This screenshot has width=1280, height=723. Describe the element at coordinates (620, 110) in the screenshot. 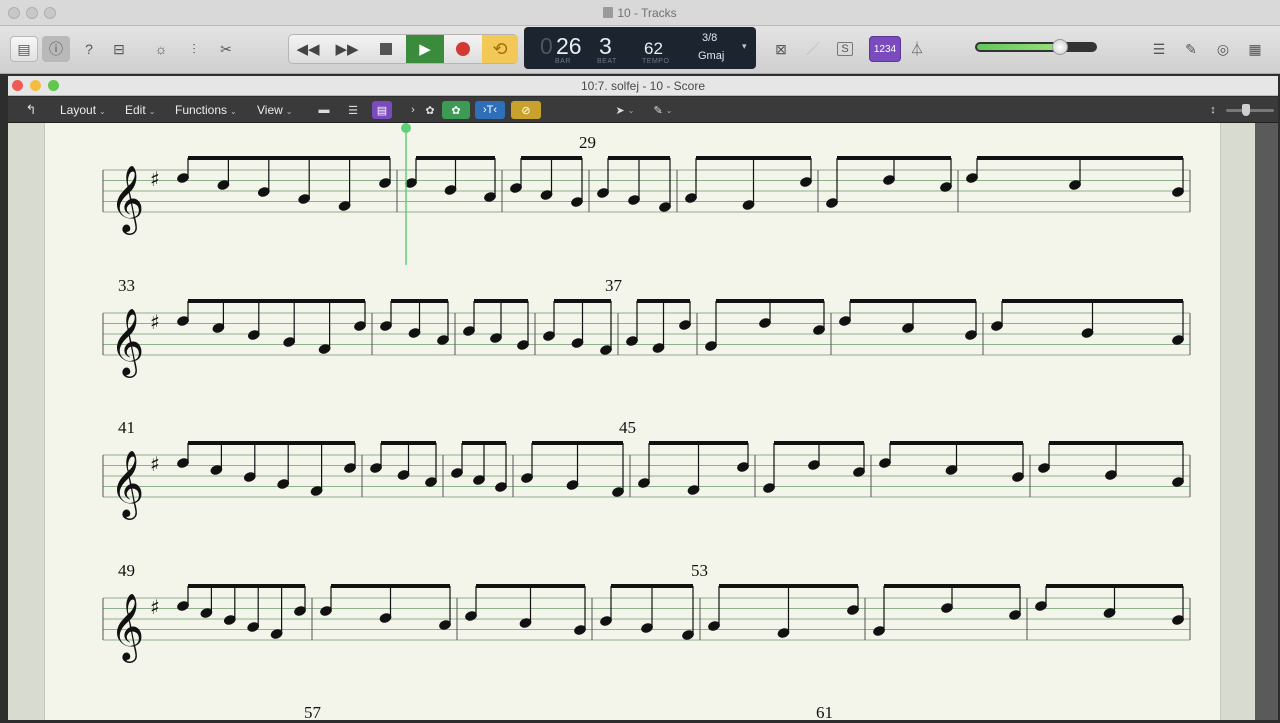

I see `pointer-icon: ➤` at that location.